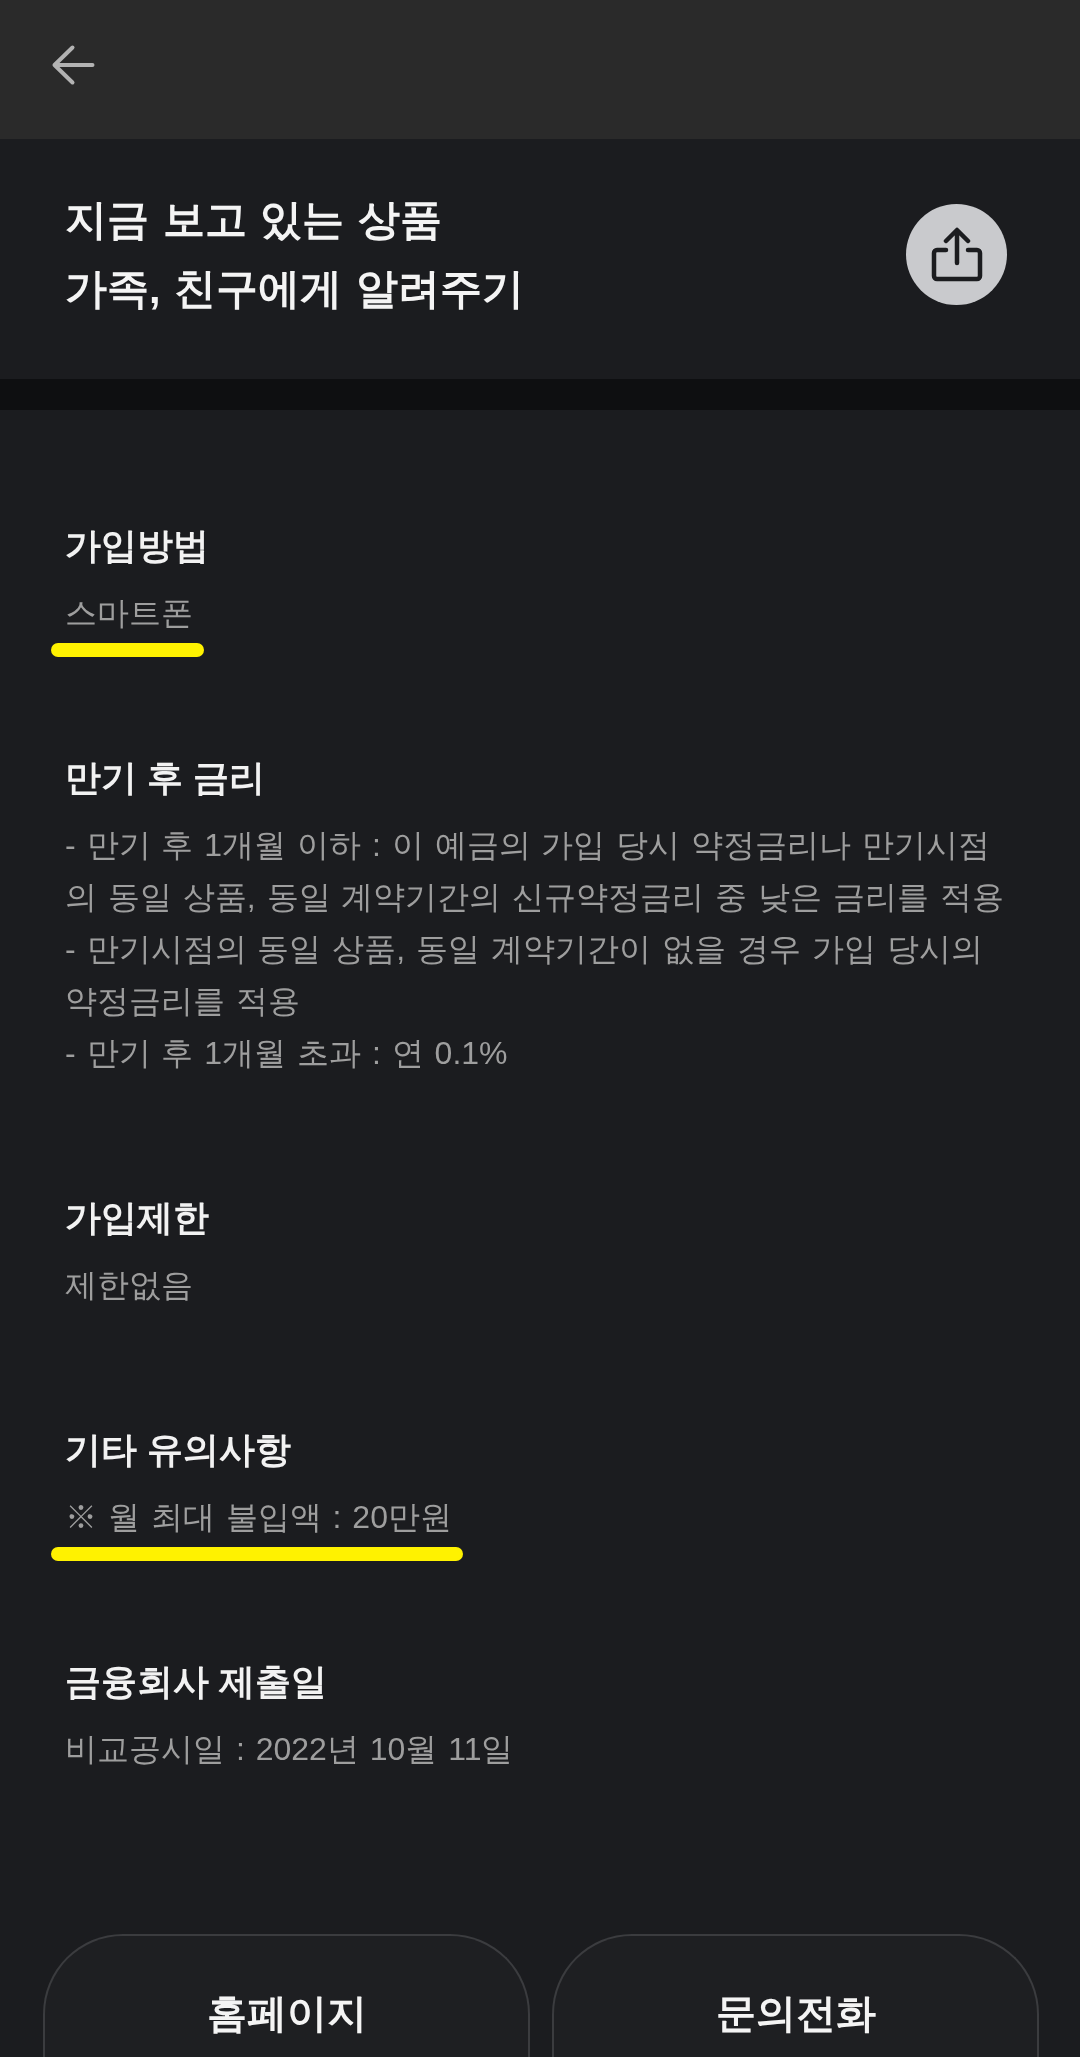  What do you see at coordinates (196, 1682) in the screenshot?
I see `section-heading: 금융회사 제출일` at bounding box center [196, 1682].